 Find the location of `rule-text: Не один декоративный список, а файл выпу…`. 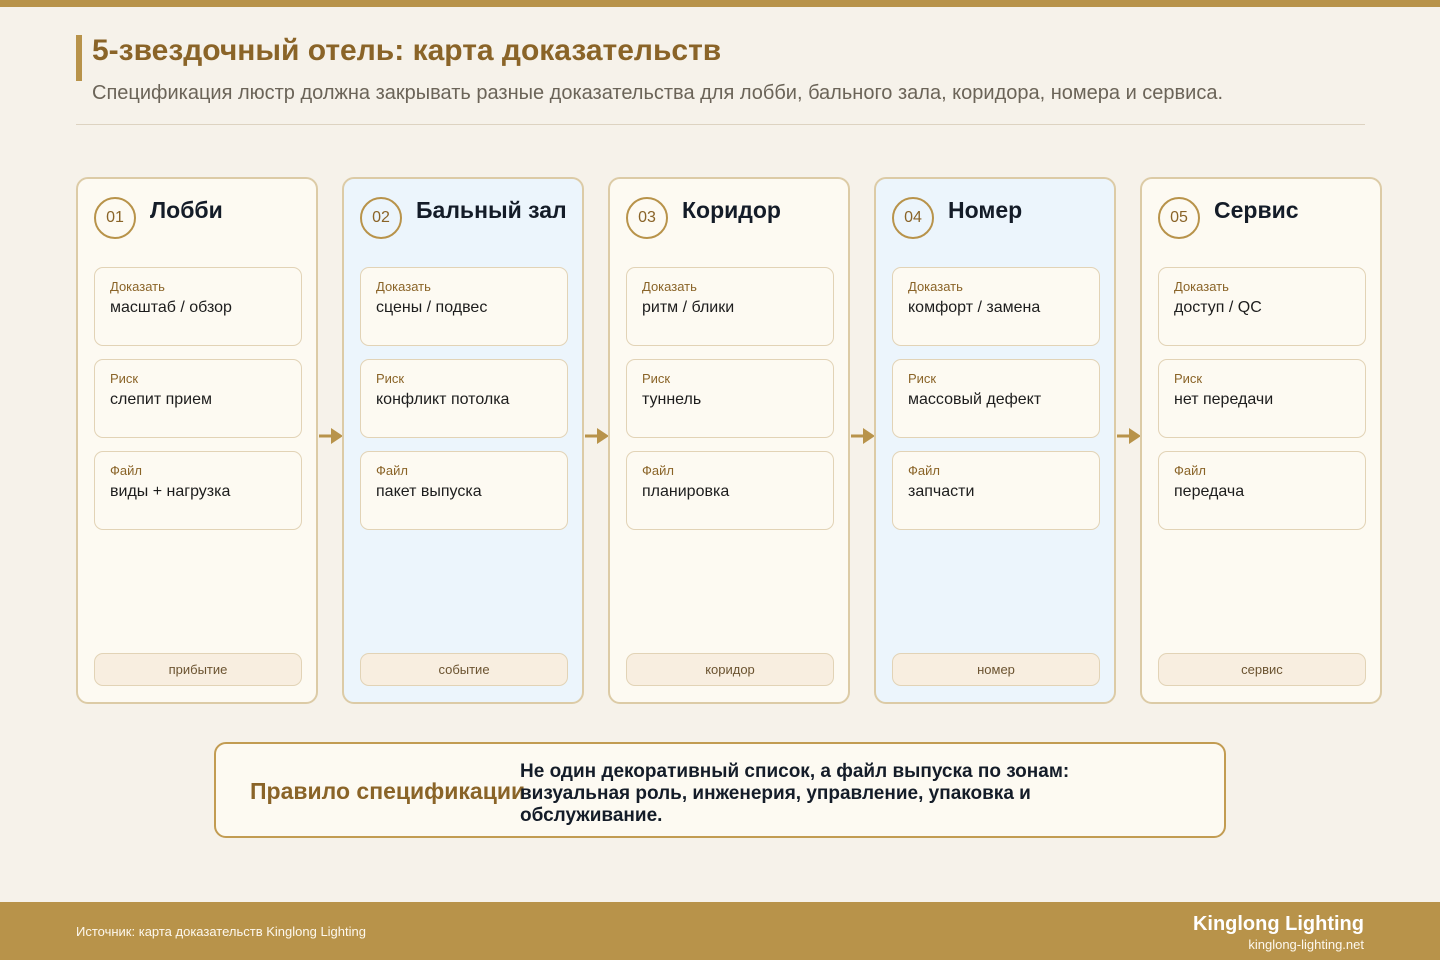

rule-text: Не один декоративный список, а файл выпу… is located at coordinates (795, 793).